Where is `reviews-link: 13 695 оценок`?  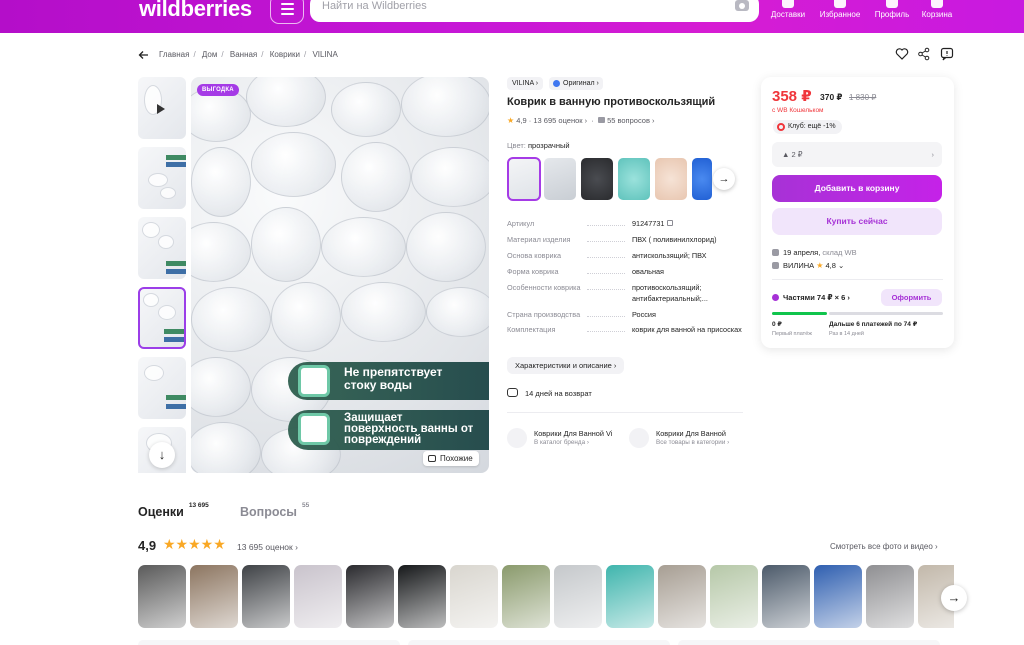 reviews-link: 13 695 оценок is located at coordinates (557, 120).